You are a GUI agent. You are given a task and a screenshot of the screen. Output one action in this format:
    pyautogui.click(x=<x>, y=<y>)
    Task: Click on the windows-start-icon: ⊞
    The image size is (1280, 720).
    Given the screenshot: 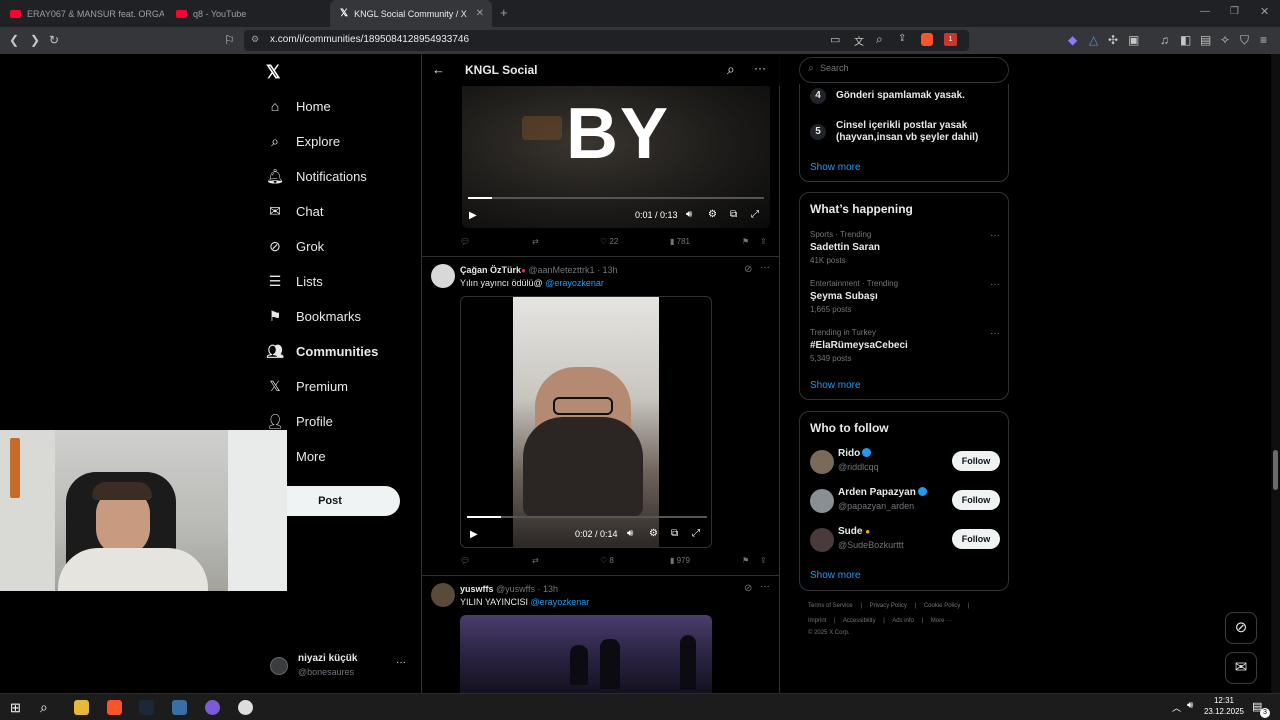 What is the action you would take?
    pyautogui.click(x=15, y=708)
    